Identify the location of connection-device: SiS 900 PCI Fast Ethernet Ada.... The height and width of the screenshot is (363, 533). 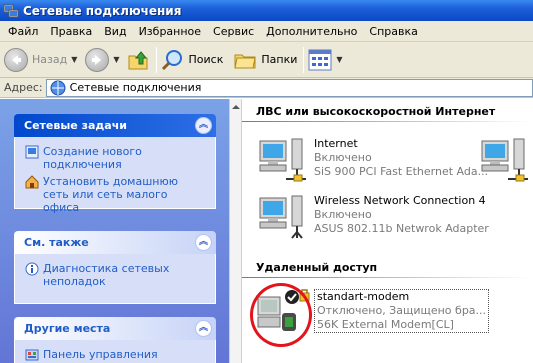
(401, 171).